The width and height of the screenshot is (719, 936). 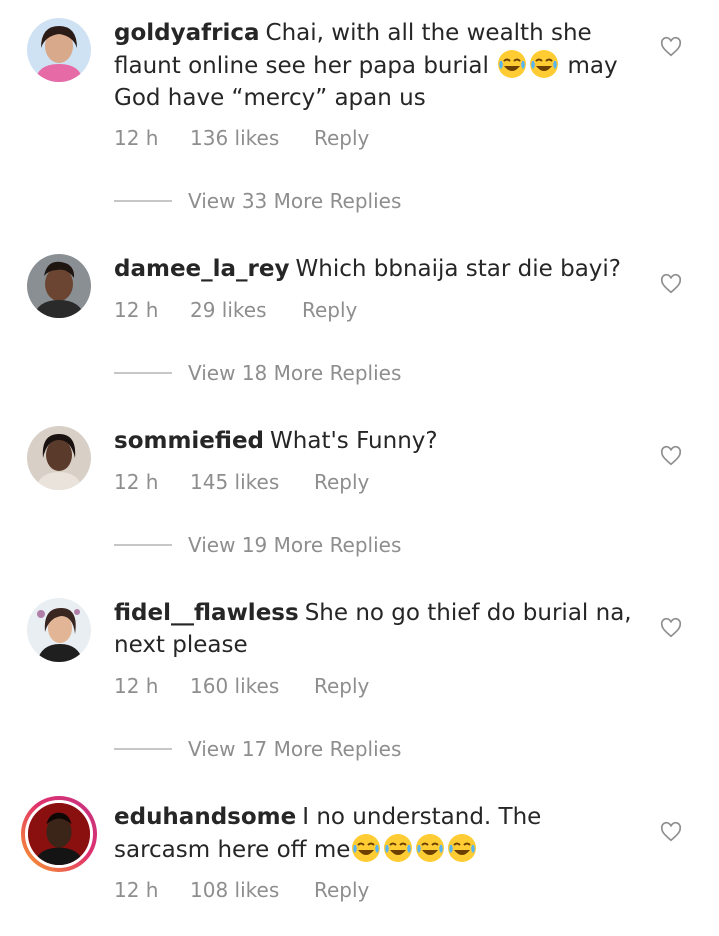 What do you see at coordinates (206, 613) in the screenshot?
I see `comment-username: fidel__flawless` at bounding box center [206, 613].